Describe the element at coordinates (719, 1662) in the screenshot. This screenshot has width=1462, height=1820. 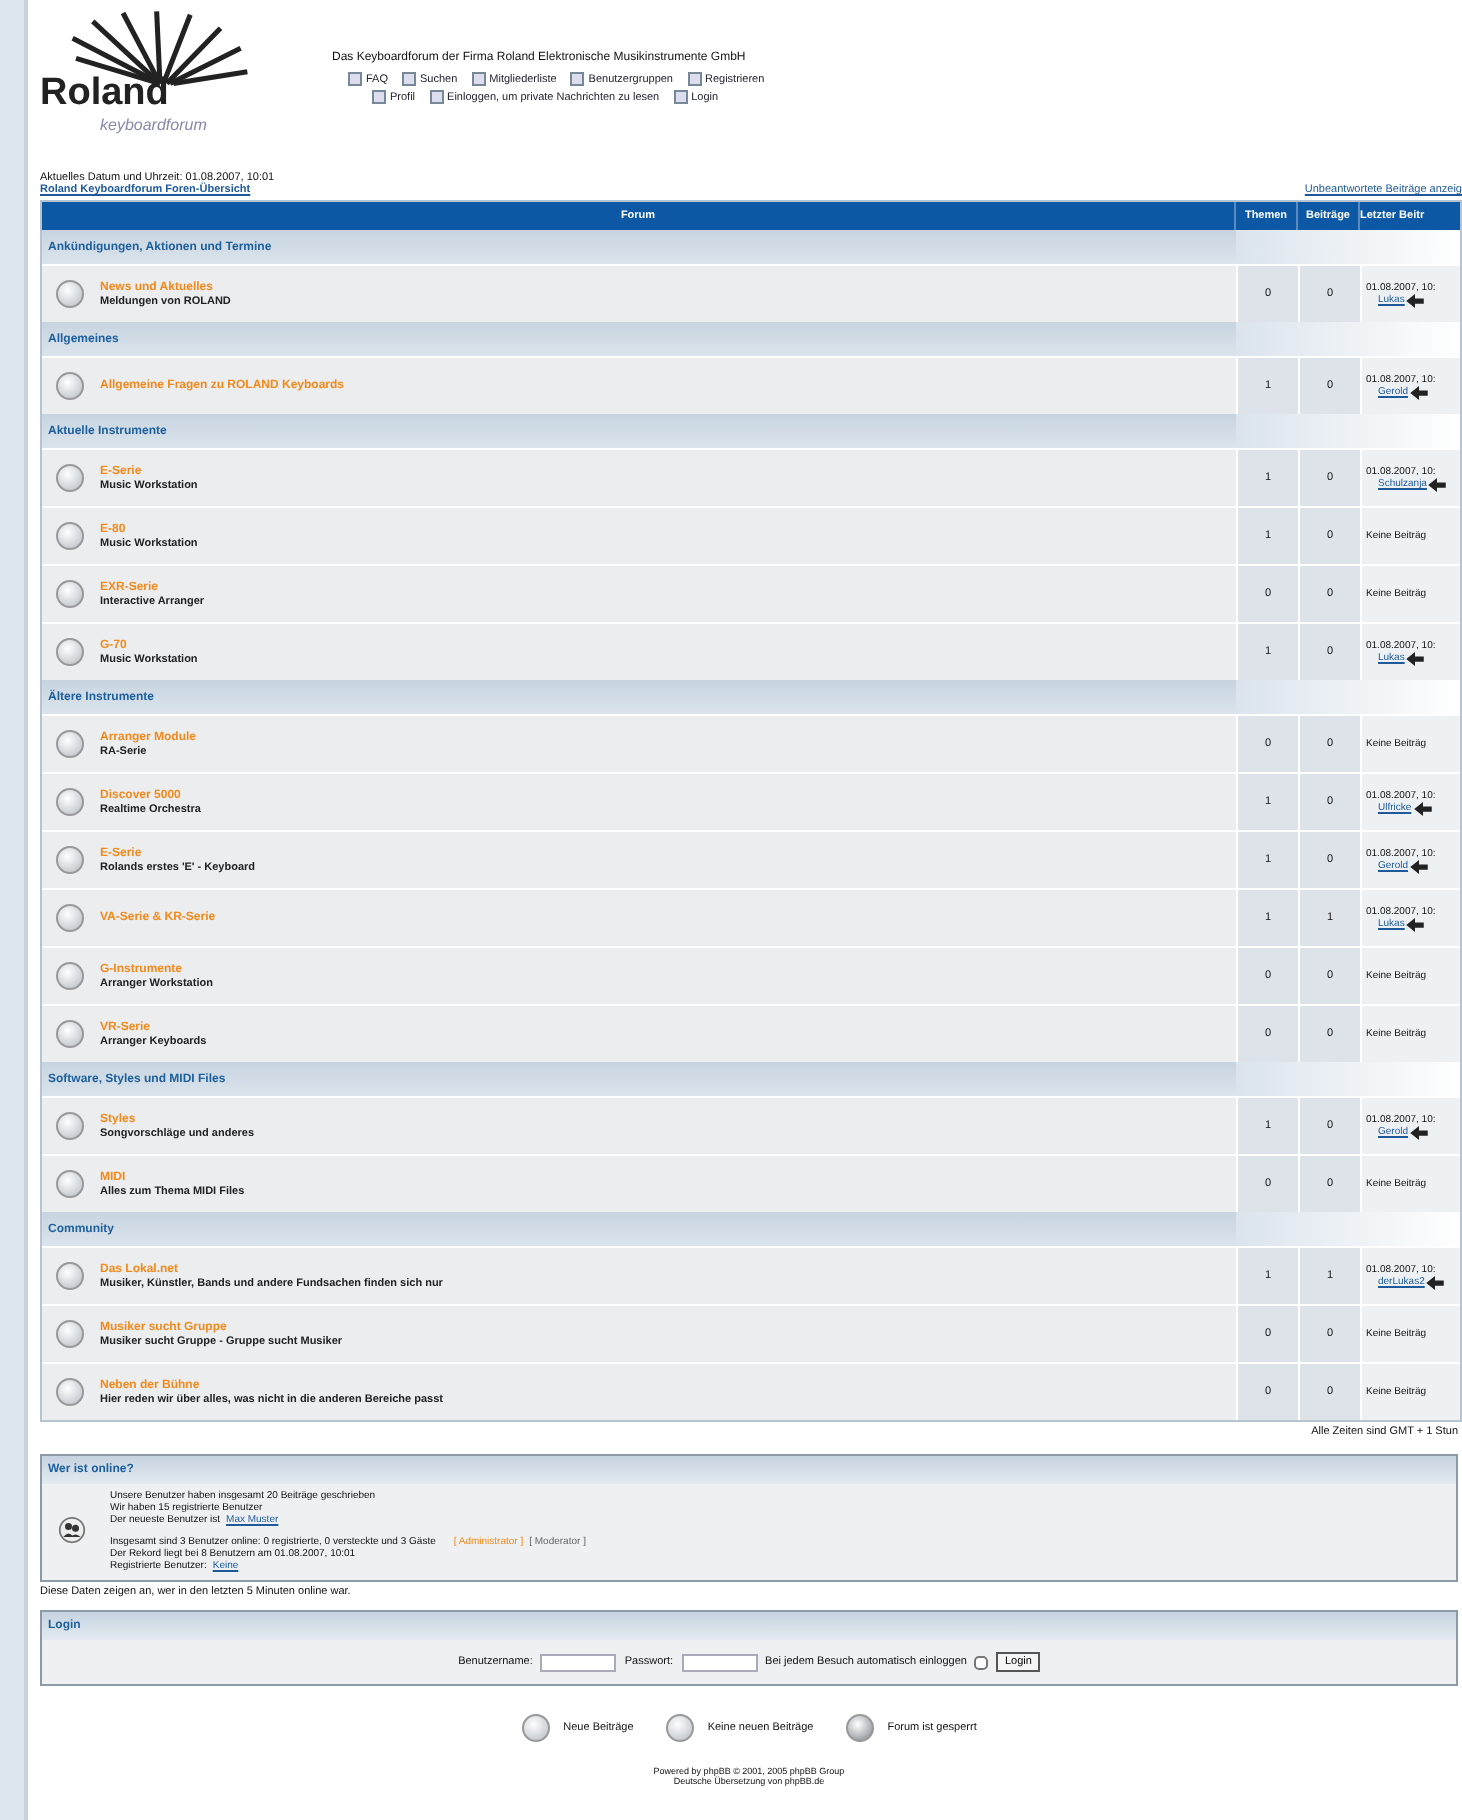
I see `password-field` at that location.